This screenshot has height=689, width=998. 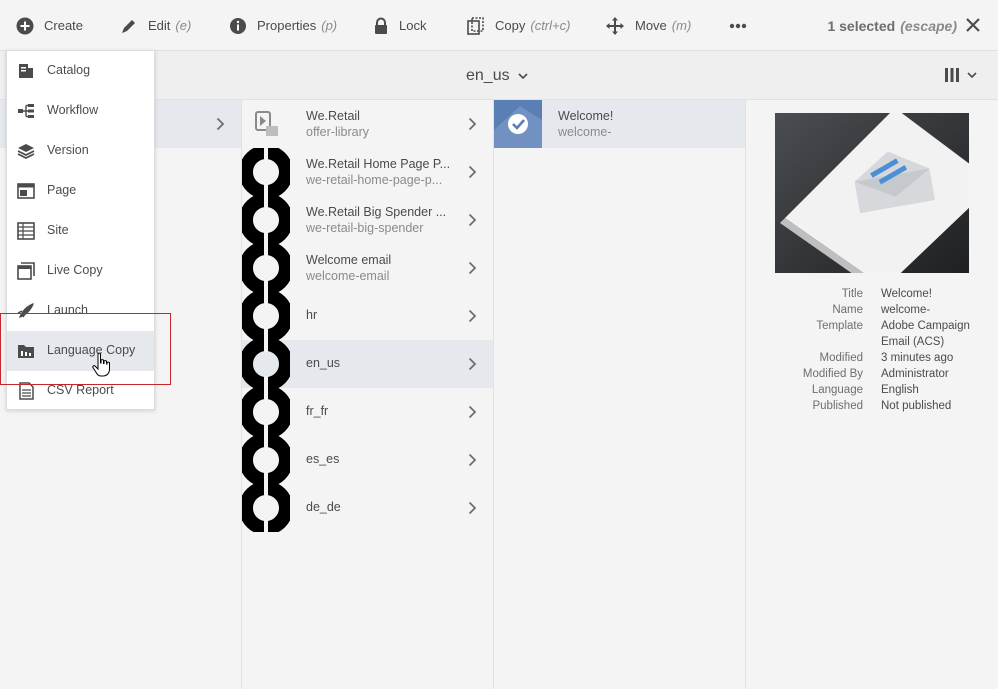 I want to click on menu-item-label: Site, so click(x=58, y=230).